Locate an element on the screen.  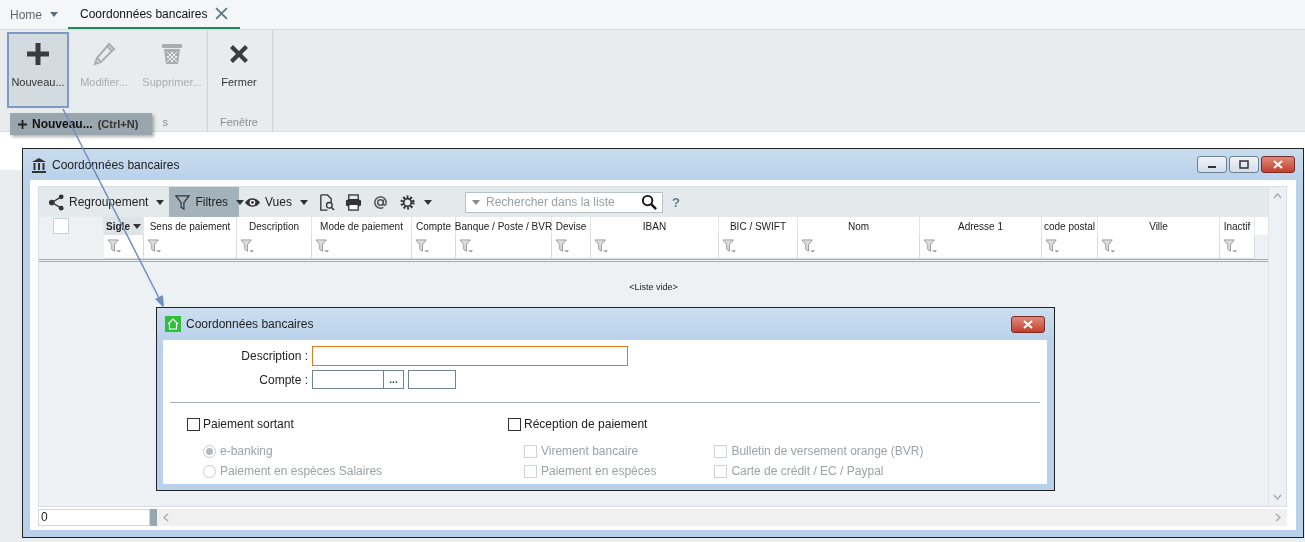
sort-icon is located at coordinates (136, 226).